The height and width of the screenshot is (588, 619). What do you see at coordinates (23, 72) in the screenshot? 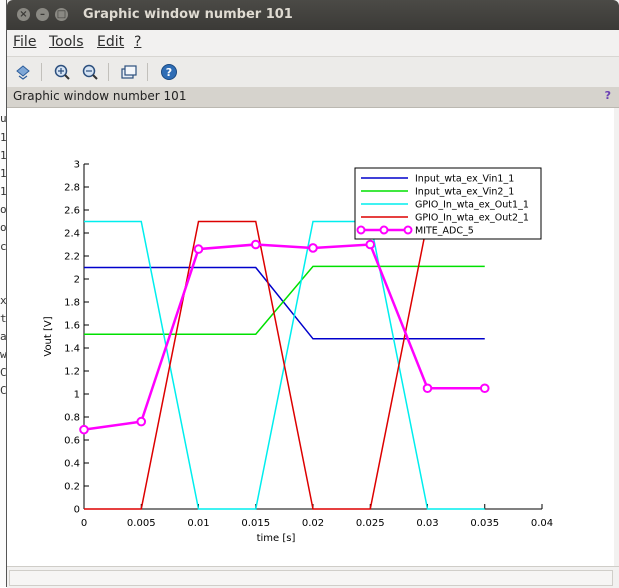
I see `rotate-icon` at bounding box center [23, 72].